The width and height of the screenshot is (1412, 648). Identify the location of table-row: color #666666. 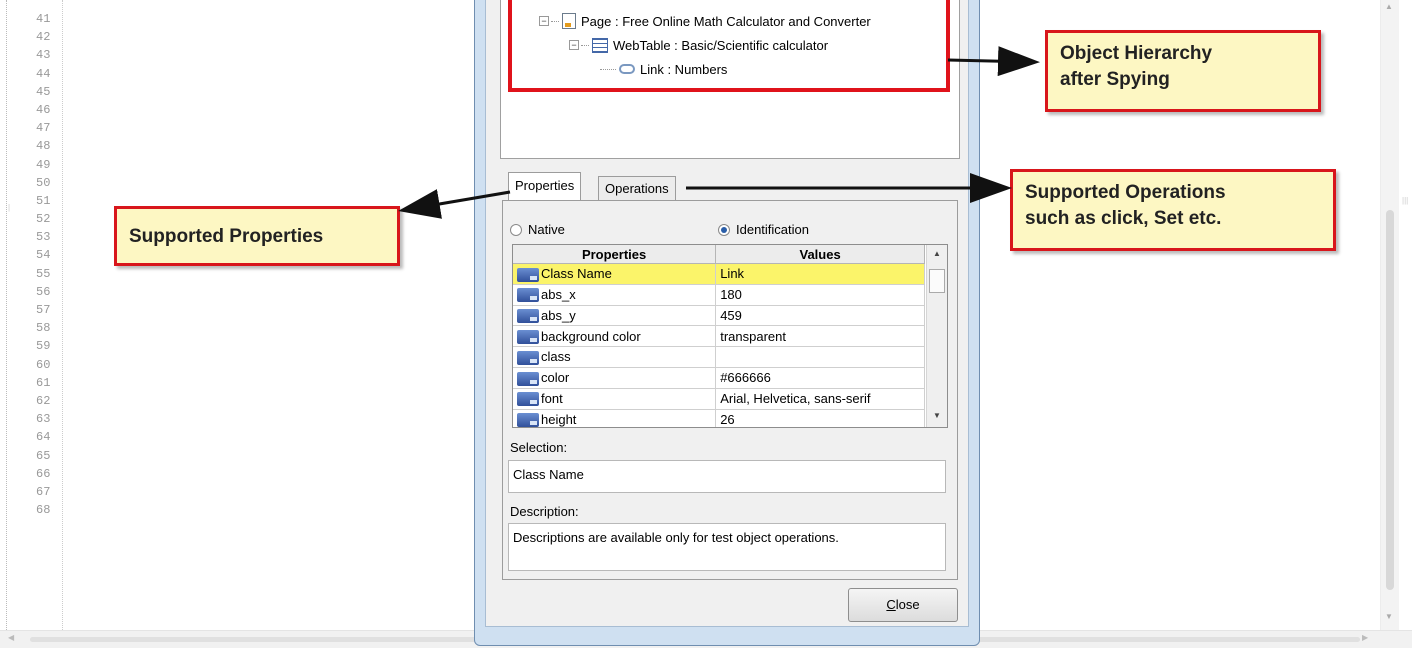
(719, 378).